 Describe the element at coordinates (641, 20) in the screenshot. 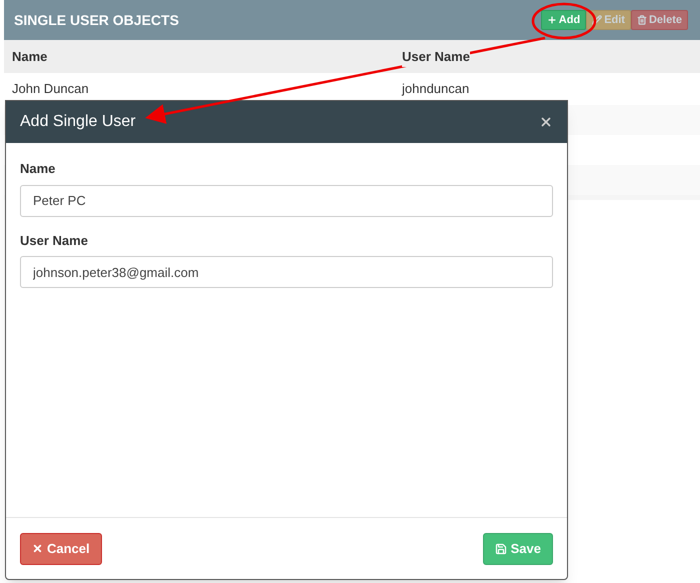

I see `trash-icon` at that location.